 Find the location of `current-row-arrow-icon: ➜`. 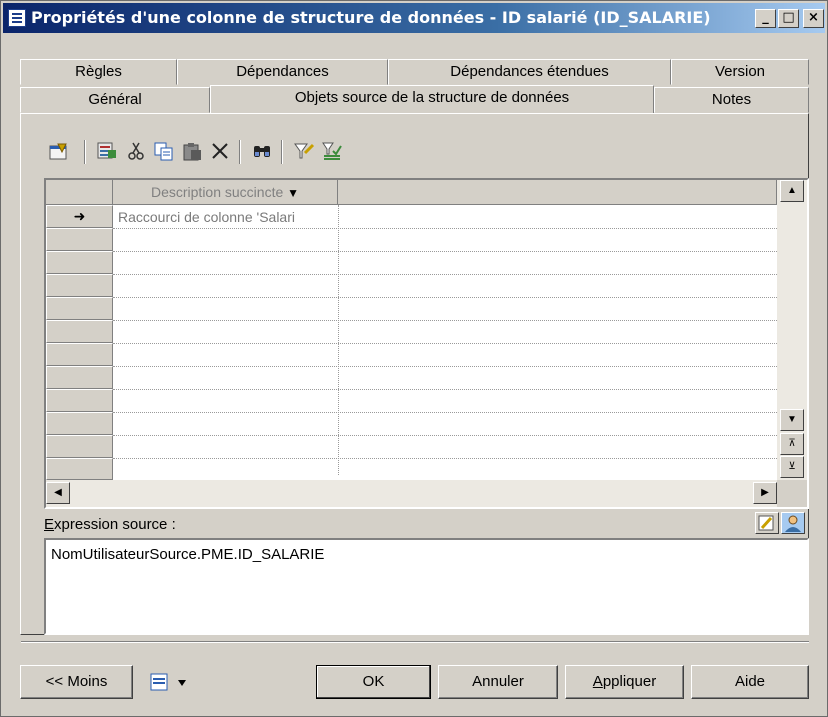

current-row-arrow-icon: ➜ is located at coordinates (79, 216).